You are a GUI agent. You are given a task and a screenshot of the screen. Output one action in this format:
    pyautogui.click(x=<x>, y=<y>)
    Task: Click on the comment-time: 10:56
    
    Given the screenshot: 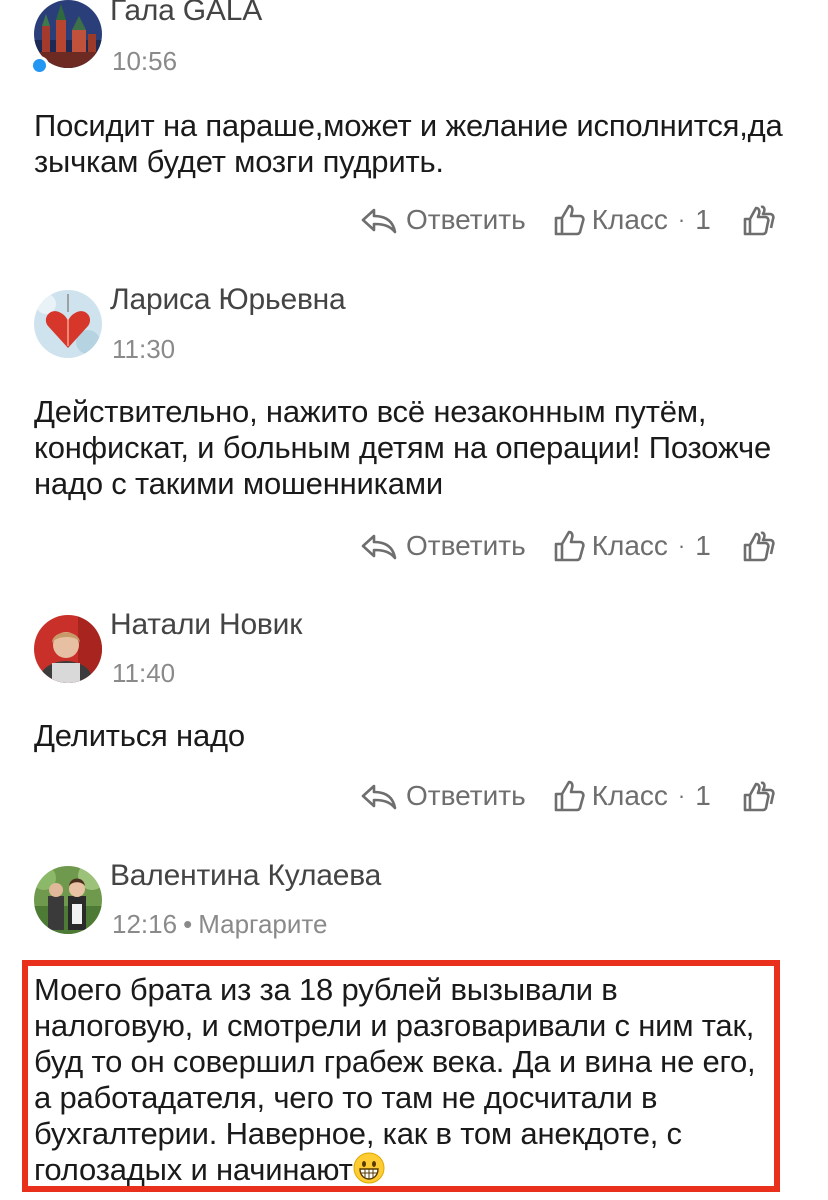 What is the action you would take?
    pyautogui.click(x=145, y=61)
    